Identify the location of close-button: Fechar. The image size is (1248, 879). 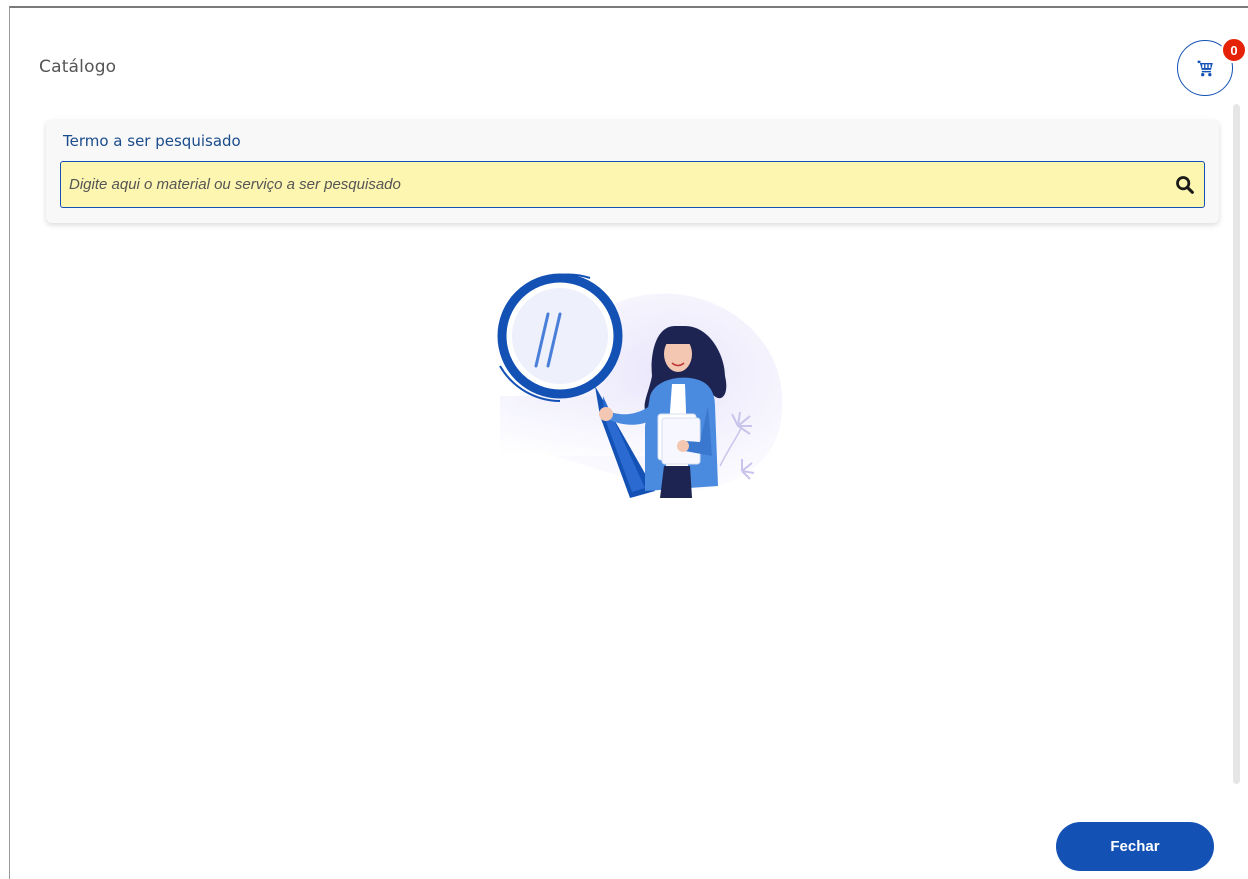
(1135, 846).